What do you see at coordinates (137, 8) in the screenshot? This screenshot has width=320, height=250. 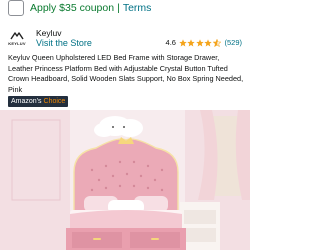 I see `coupon-terms-link: Terms` at bounding box center [137, 8].